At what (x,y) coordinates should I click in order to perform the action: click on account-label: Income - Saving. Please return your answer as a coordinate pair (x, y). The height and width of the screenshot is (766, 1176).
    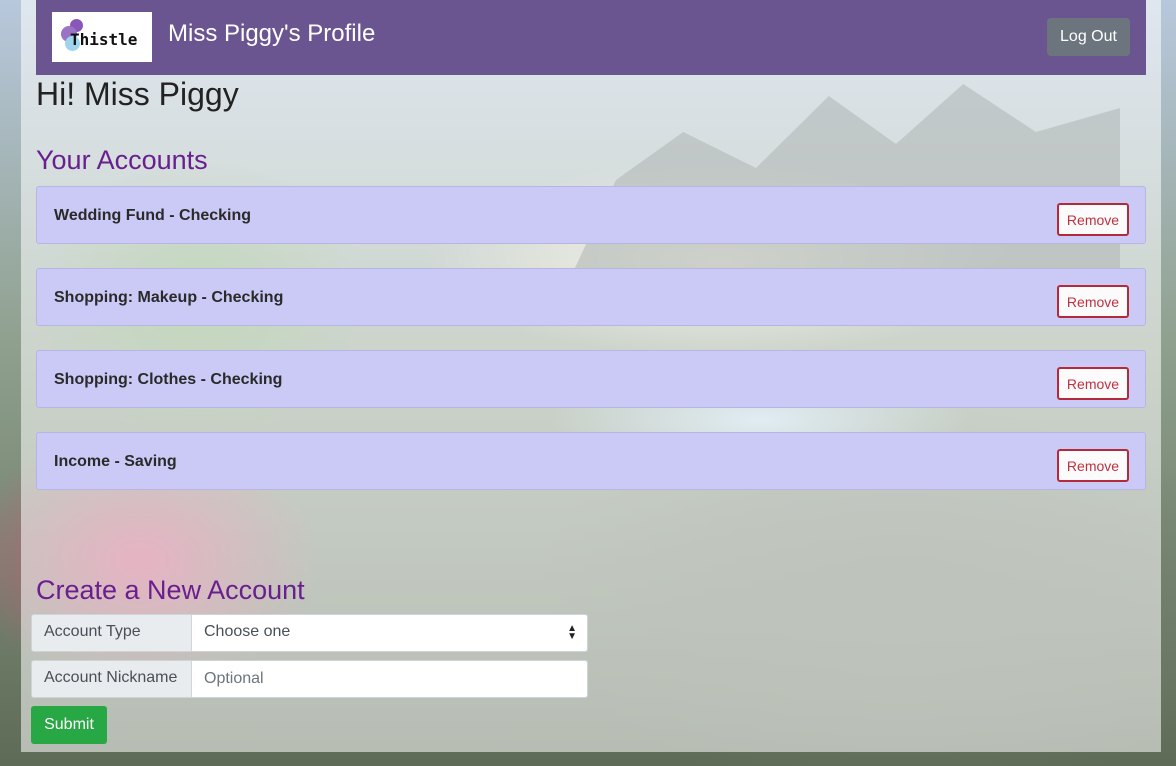
    Looking at the image, I should click on (115, 461).